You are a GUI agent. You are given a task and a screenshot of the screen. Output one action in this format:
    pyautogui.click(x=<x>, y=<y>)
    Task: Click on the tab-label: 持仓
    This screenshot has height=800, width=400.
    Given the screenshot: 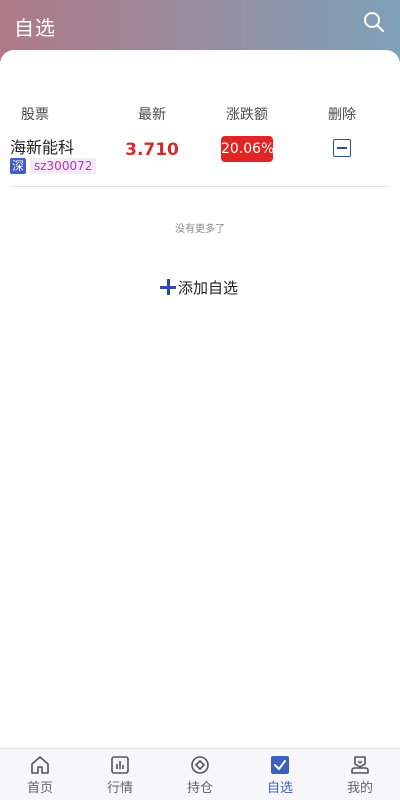 What is the action you would take?
    pyautogui.click(x=199, y=788)
    